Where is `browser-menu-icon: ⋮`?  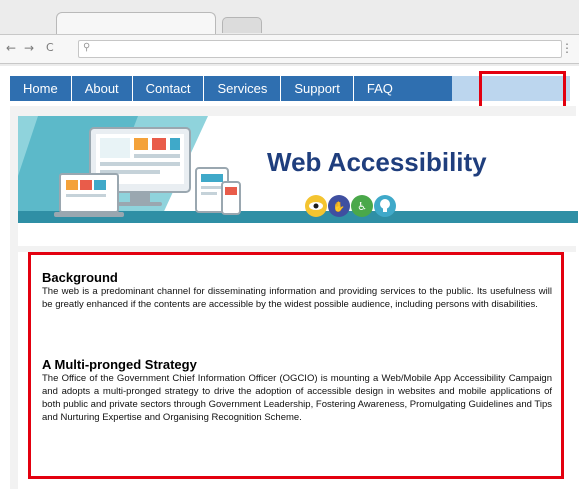 browser-menu-icon: ⋮ is located at coordinates (567, 48).